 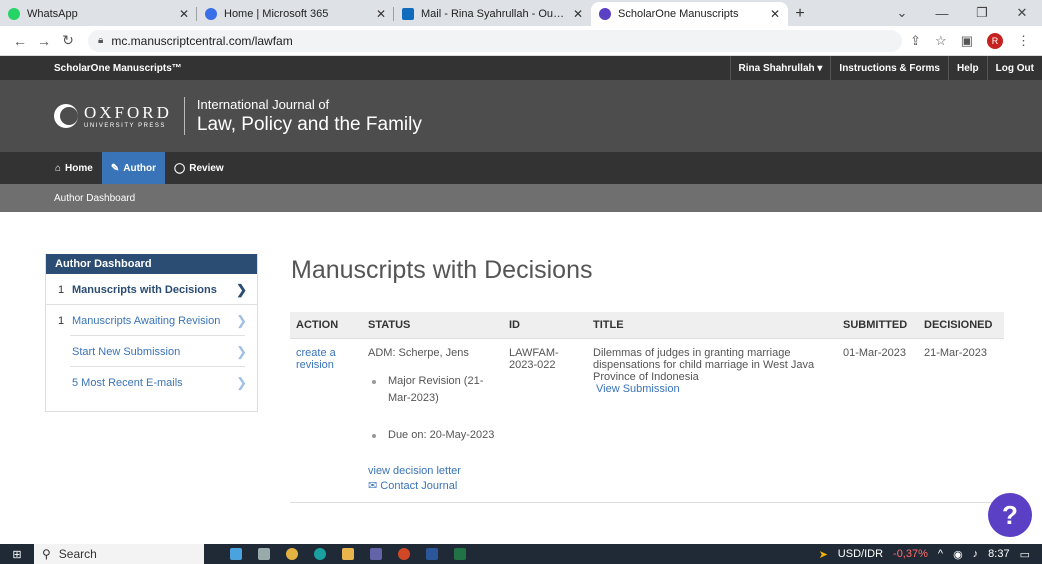 What do you see at coordinates (320, 554) in the screenshot?
I see `edge-icon` at bounding box center [320, 554].